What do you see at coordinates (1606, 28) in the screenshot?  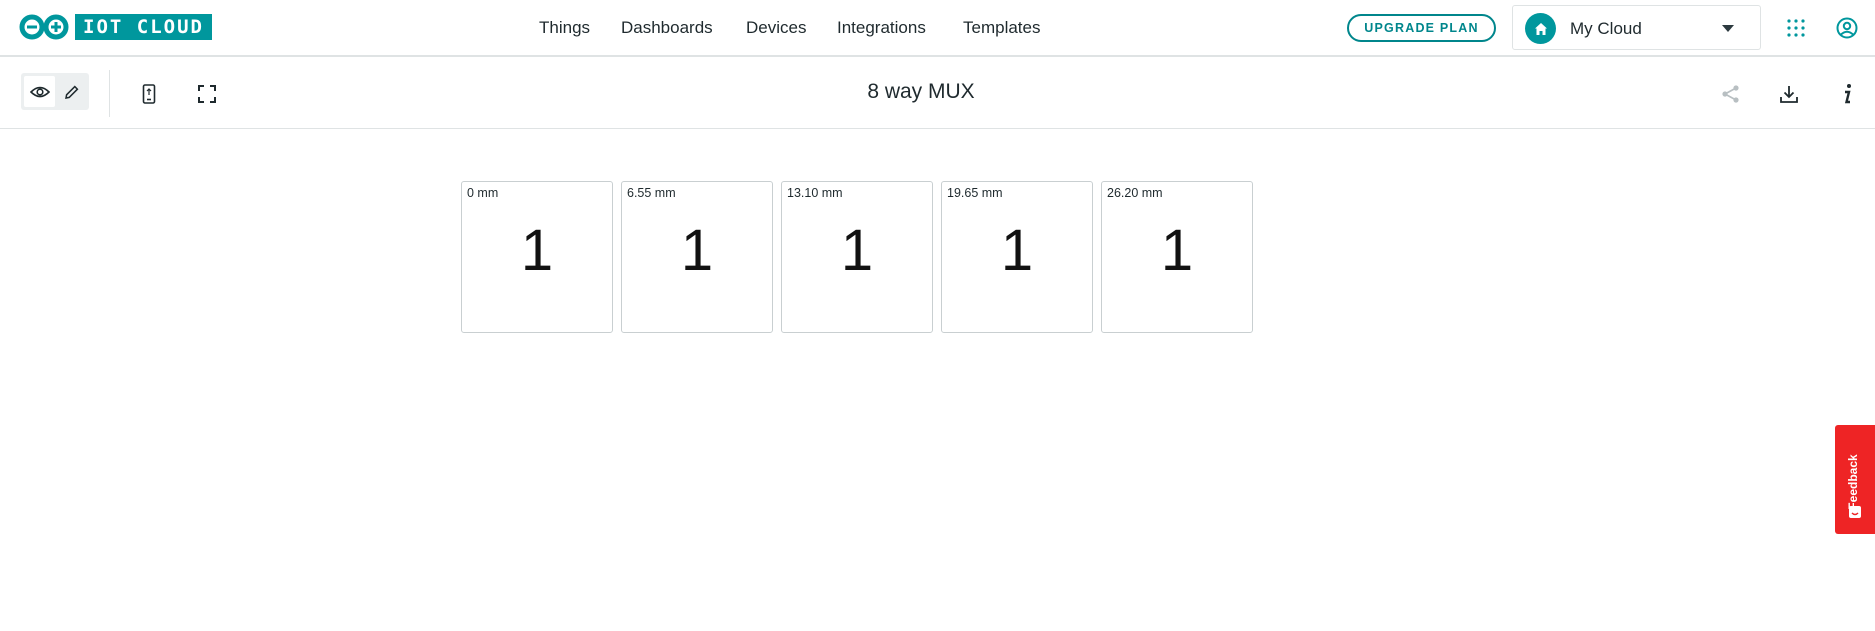 I see `cloud-space-label: My Cloud` at bounding box center [1606, 28].